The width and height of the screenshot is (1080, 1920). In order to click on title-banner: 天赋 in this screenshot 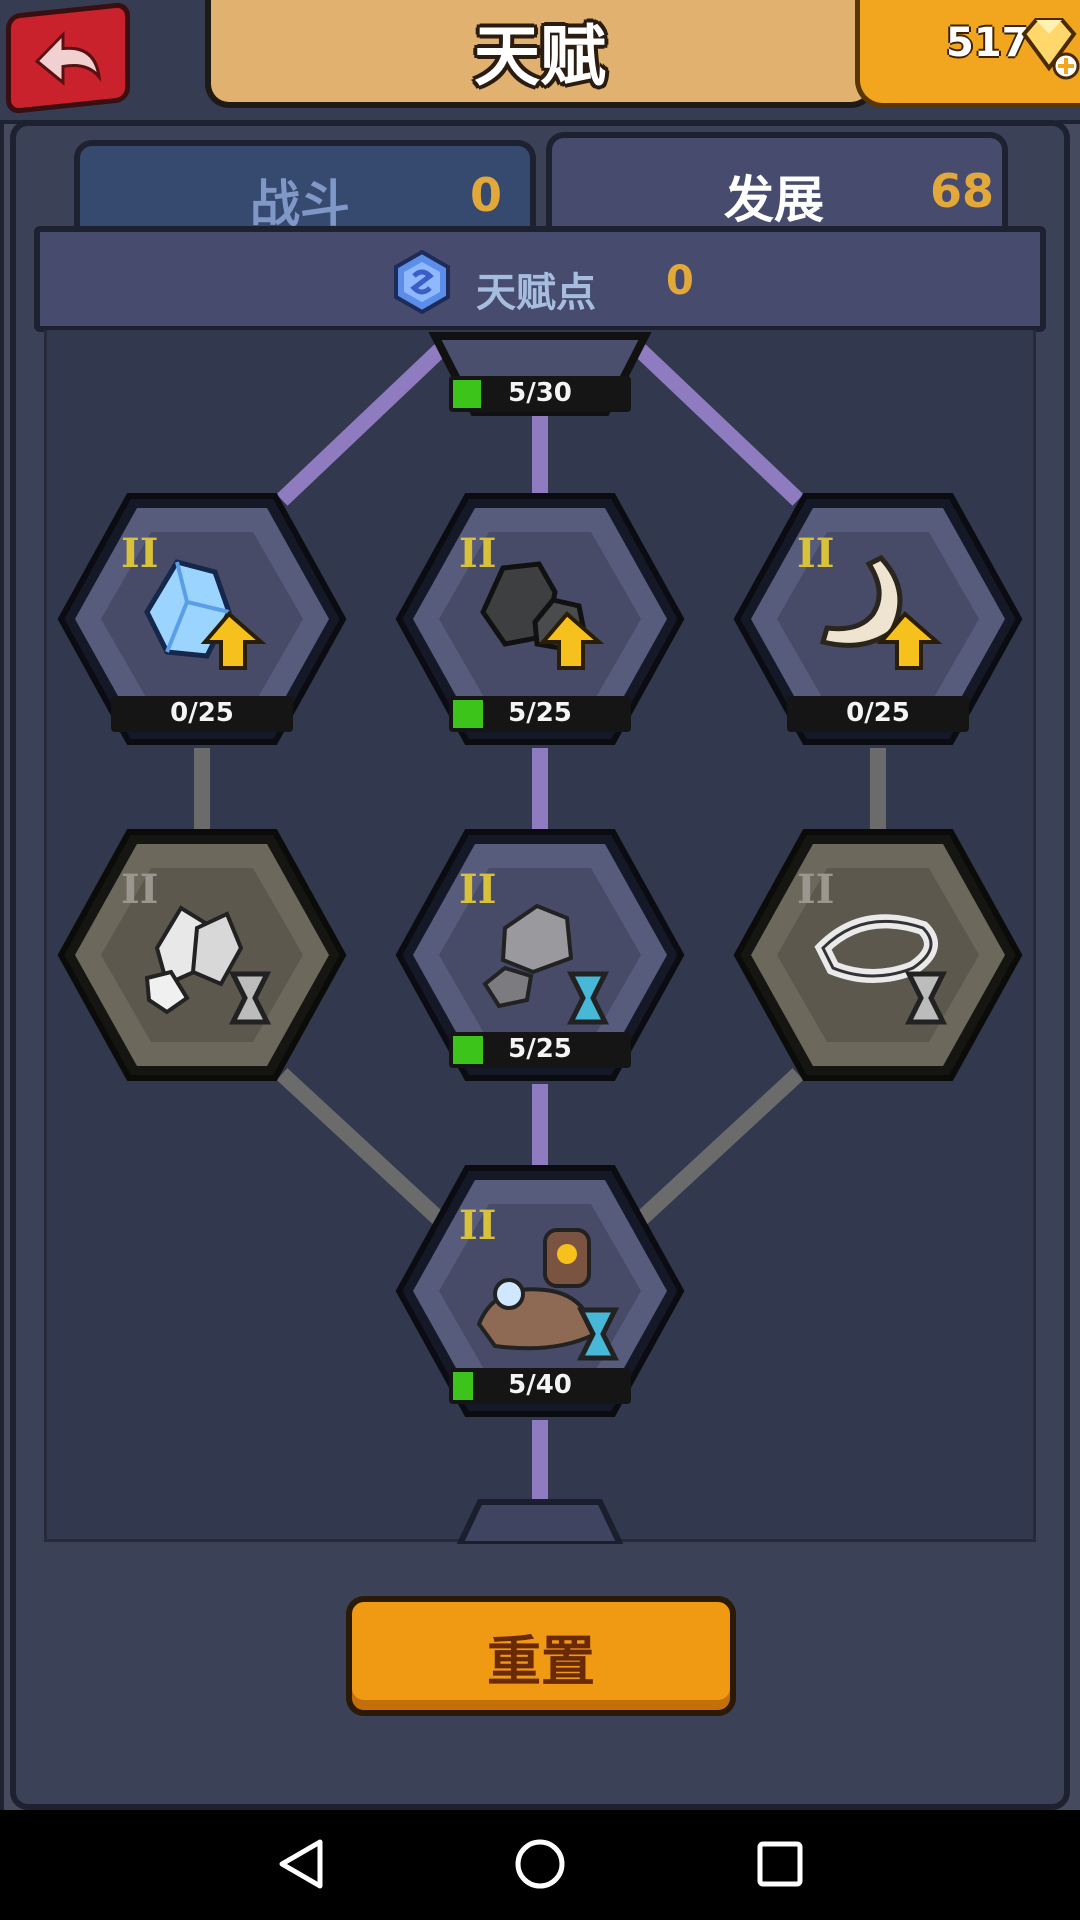, I will do `click(540, 54)`.